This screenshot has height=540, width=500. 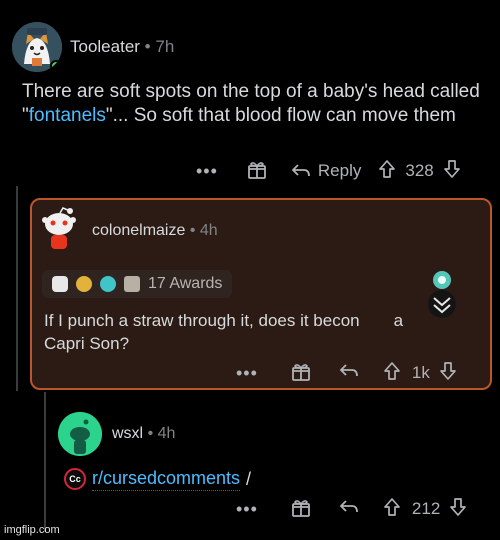 I want to click on vote-score: 212, so click(x=426, y=508).